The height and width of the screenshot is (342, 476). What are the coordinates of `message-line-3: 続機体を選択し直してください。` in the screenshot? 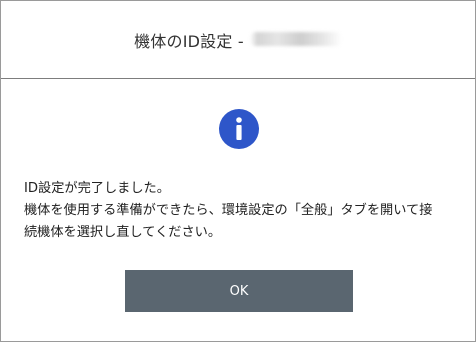 It's located at (123, 232).